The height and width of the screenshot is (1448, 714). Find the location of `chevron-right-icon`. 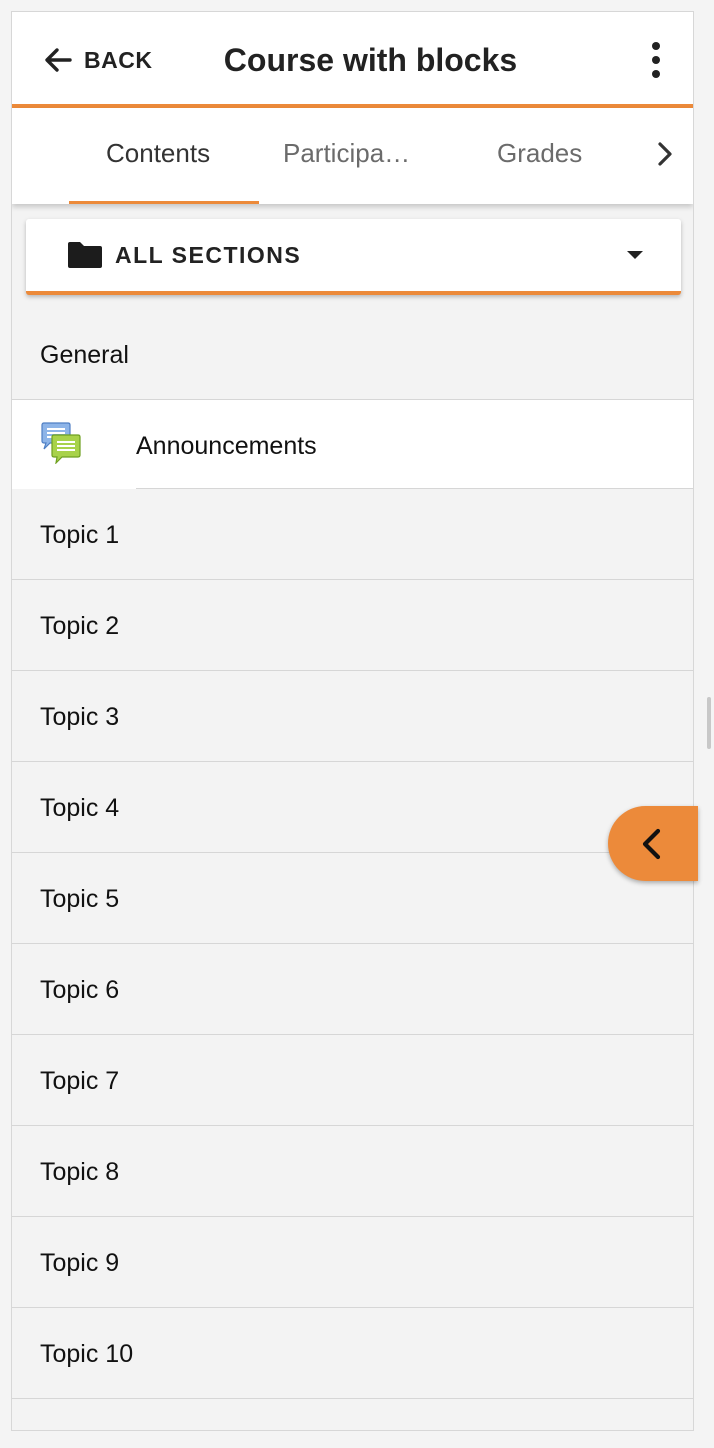

chevron-right-icon is located at coordinates (665, 154).